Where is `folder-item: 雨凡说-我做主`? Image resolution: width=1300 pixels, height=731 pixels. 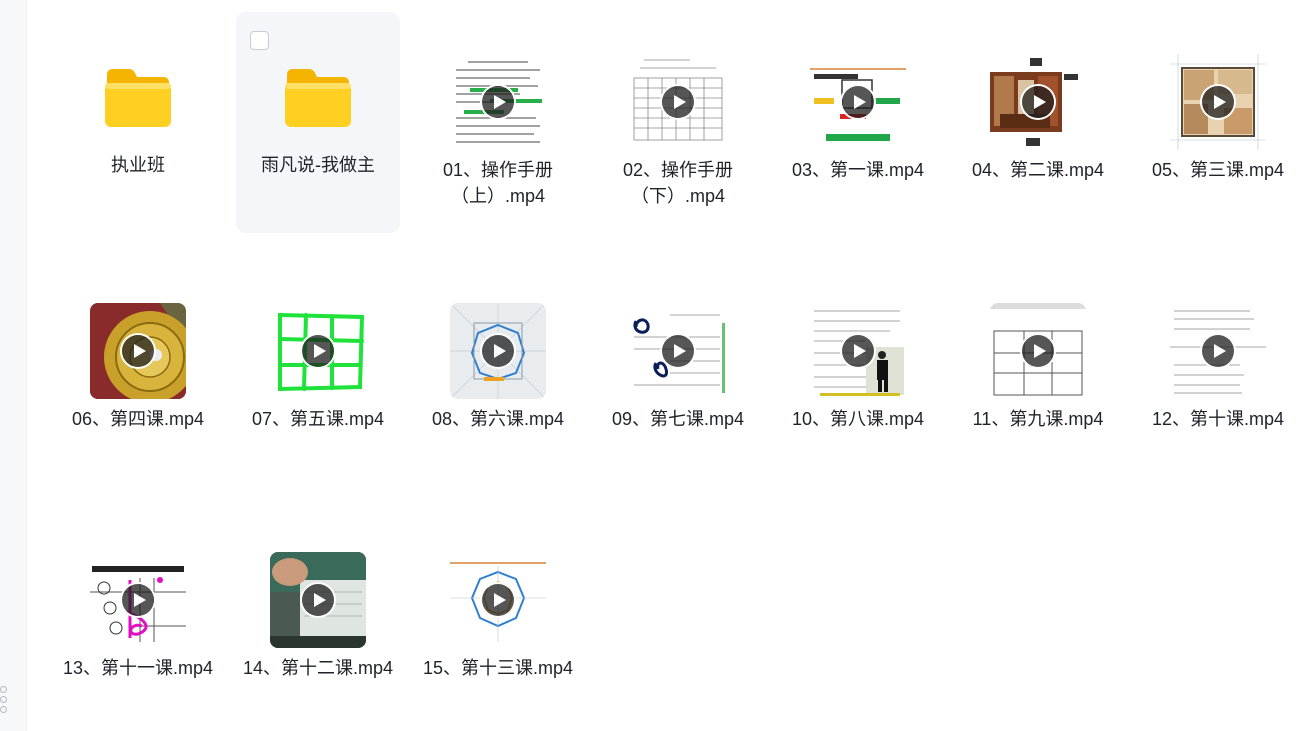
folder-item: 雨凡说-我做主 is located at coordinates (318, 122).